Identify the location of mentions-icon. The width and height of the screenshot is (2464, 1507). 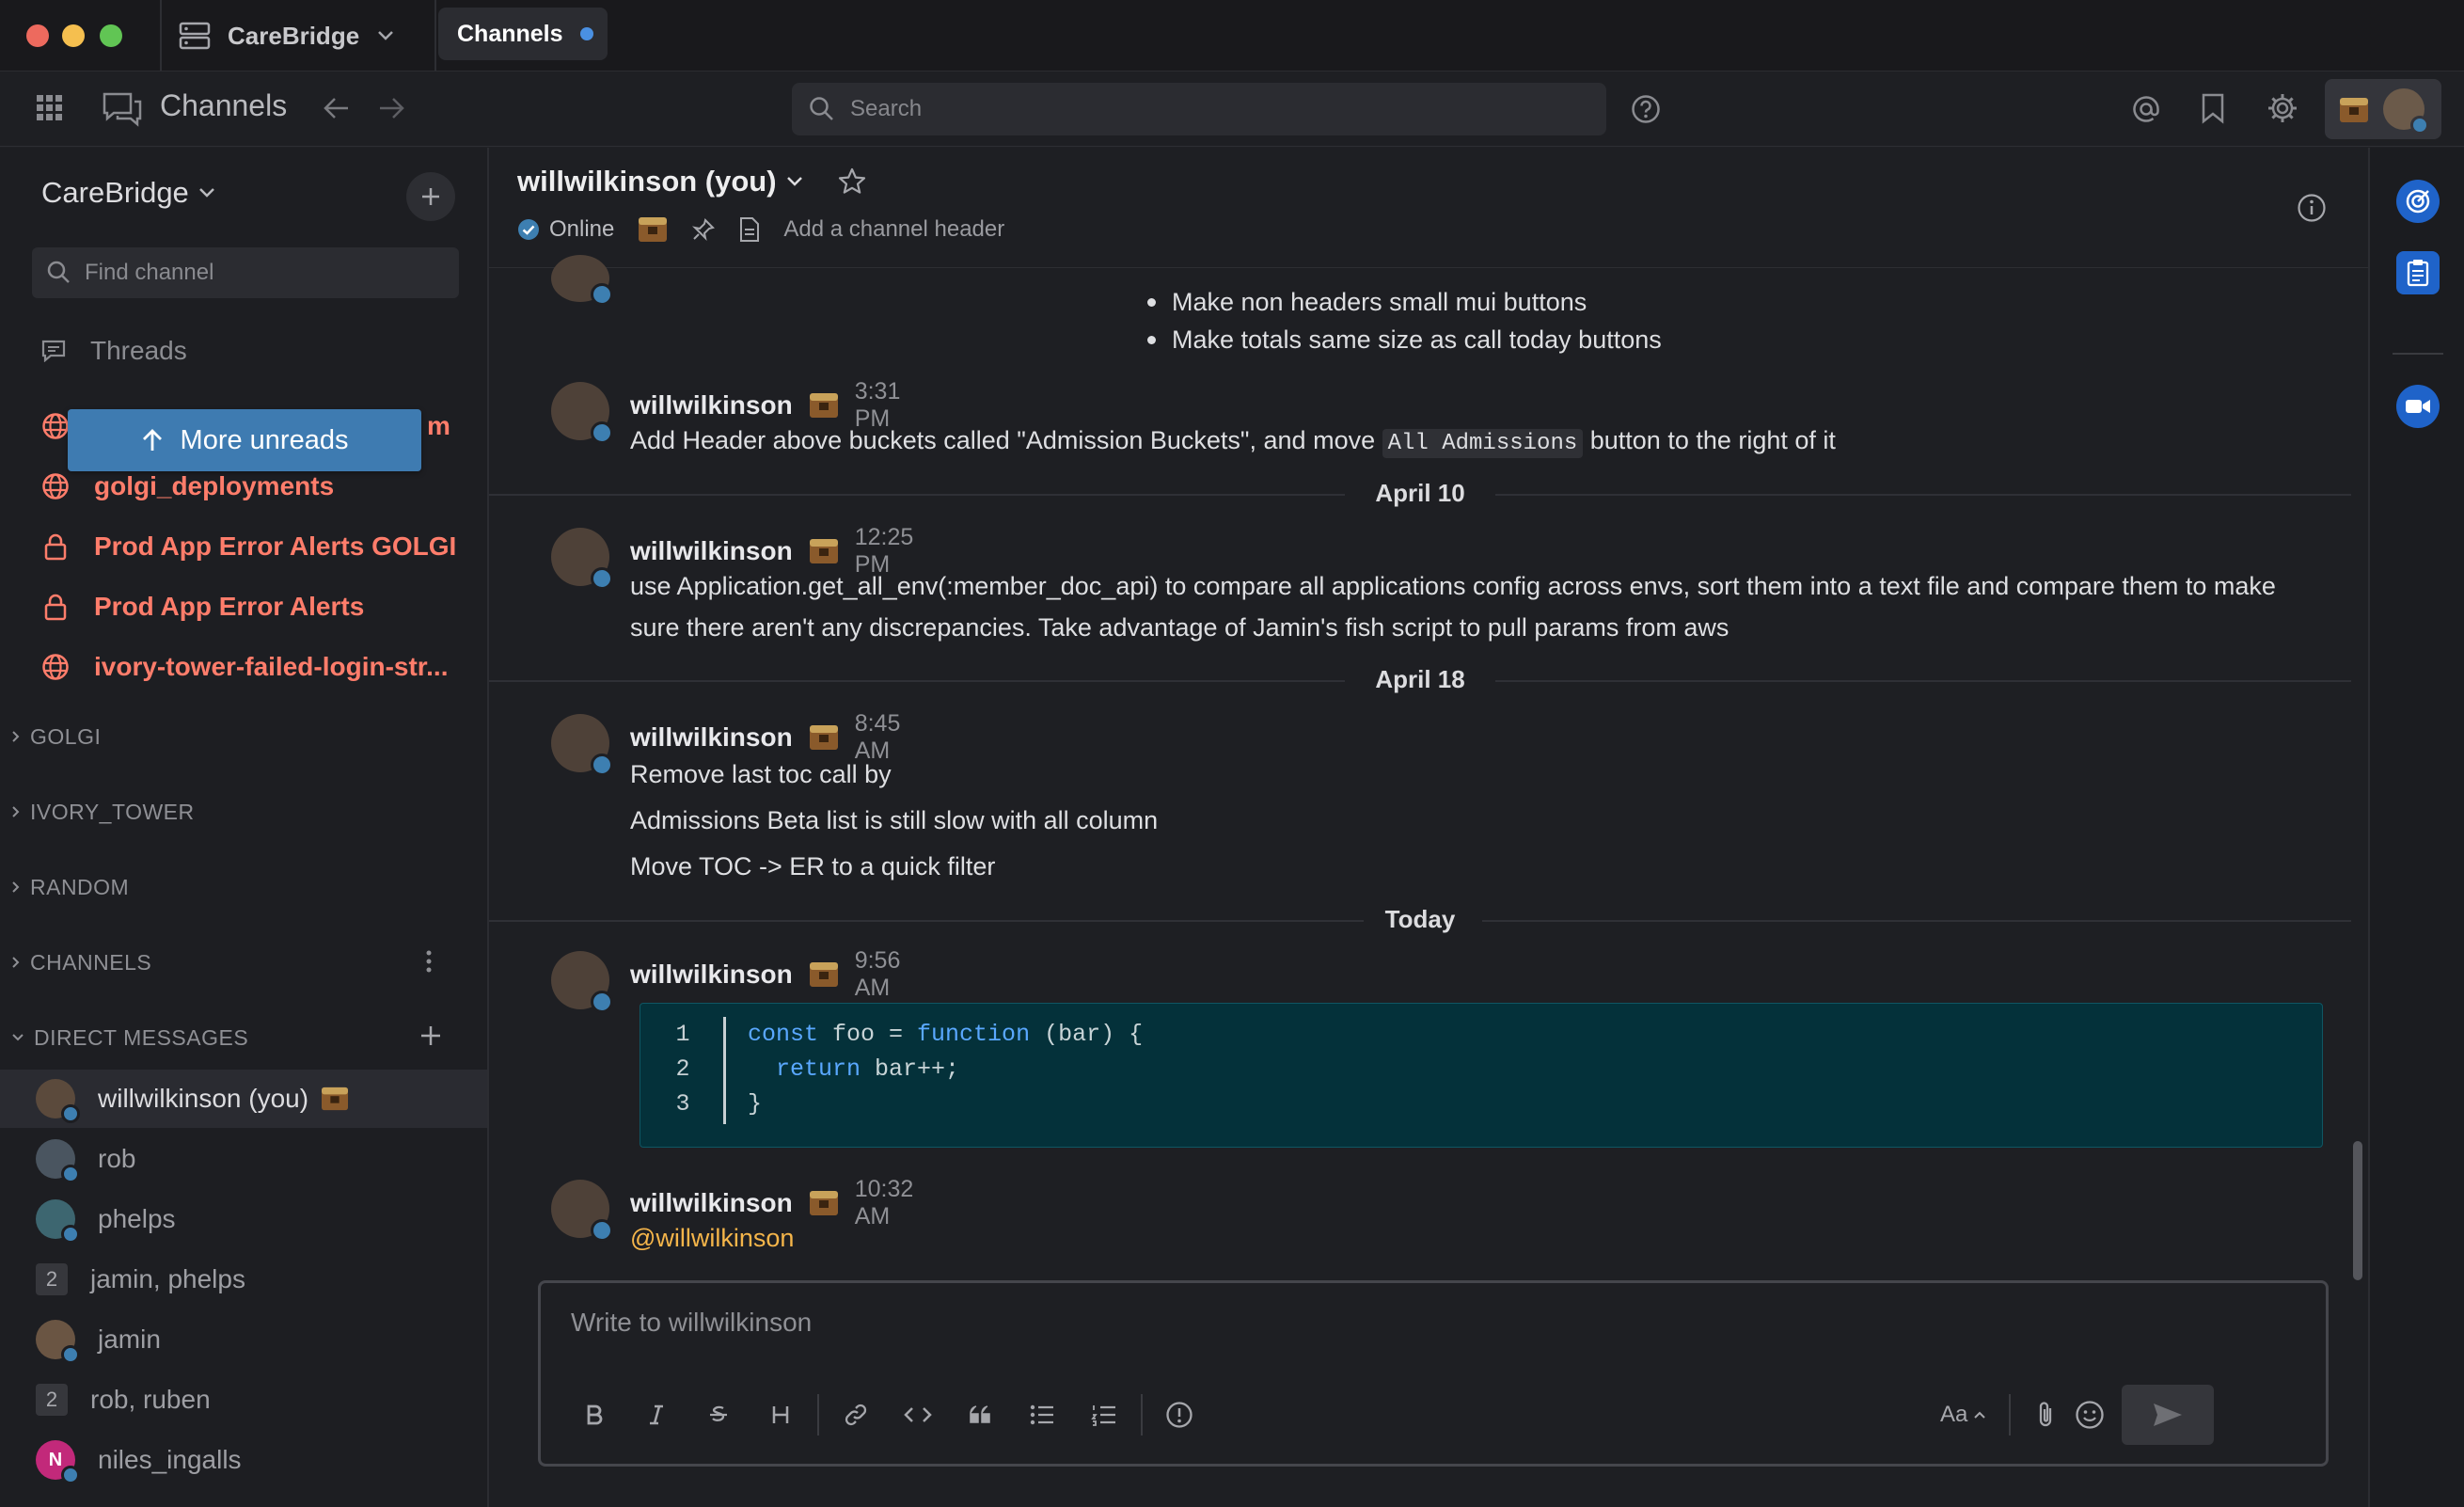
(2146, 109).